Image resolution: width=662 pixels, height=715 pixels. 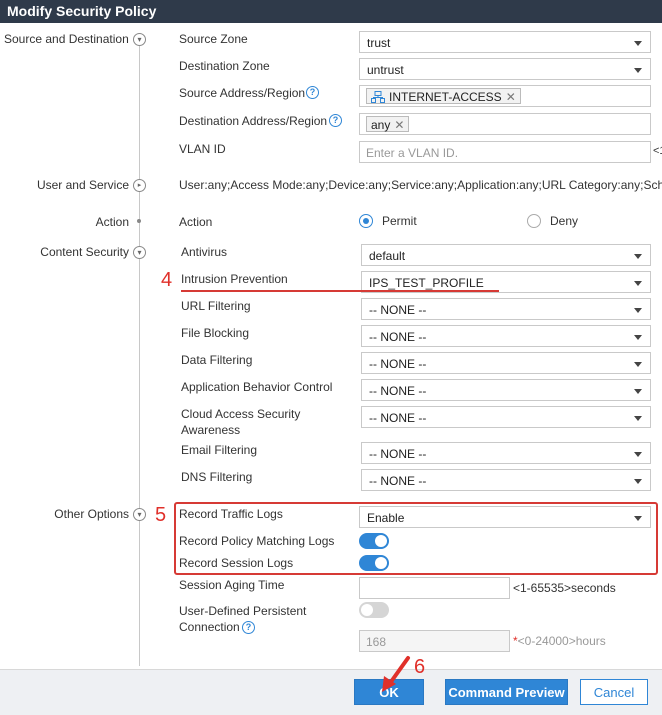 I want to click on collapse-other-options-icon: ▾, so click(x=139, y=514).